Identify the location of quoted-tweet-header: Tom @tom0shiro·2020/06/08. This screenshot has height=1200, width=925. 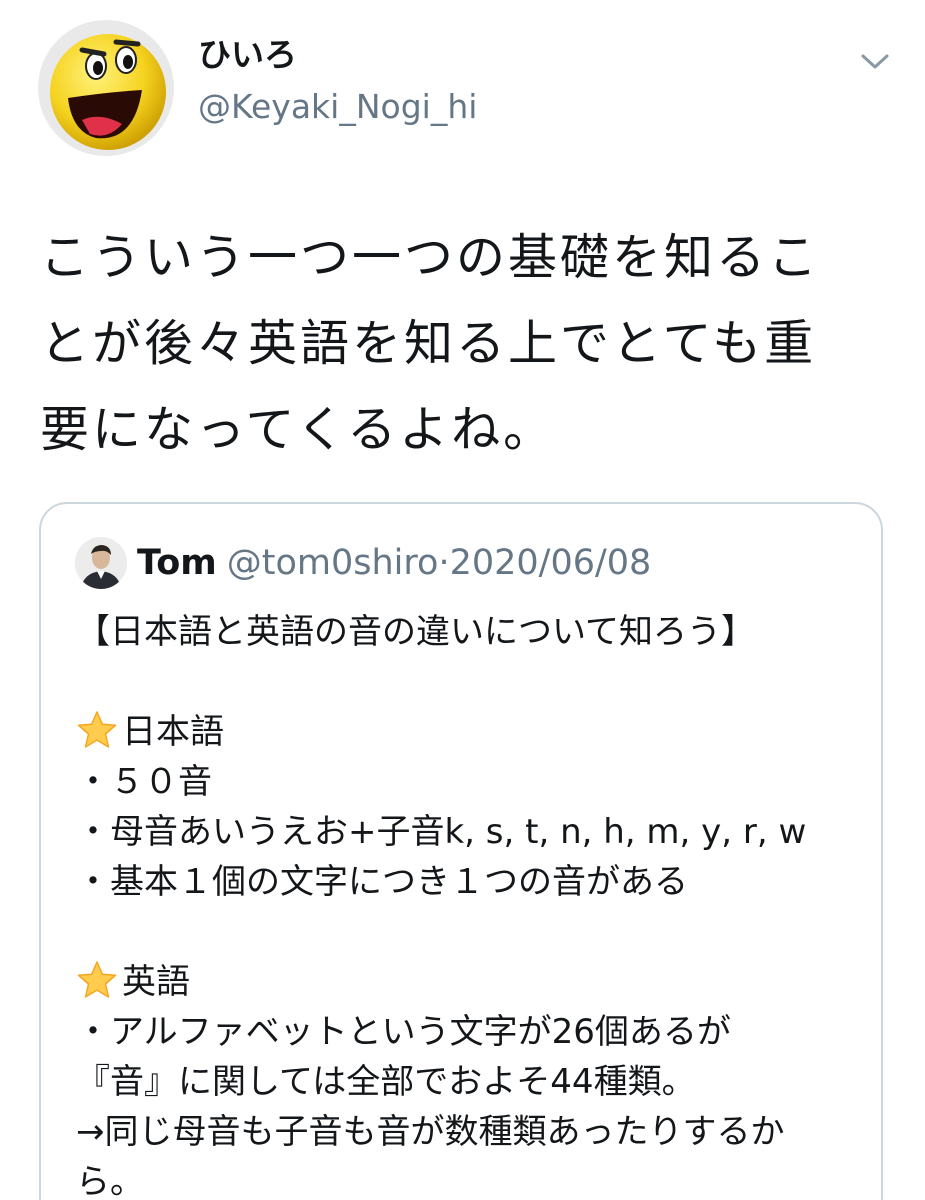
(394, 563).